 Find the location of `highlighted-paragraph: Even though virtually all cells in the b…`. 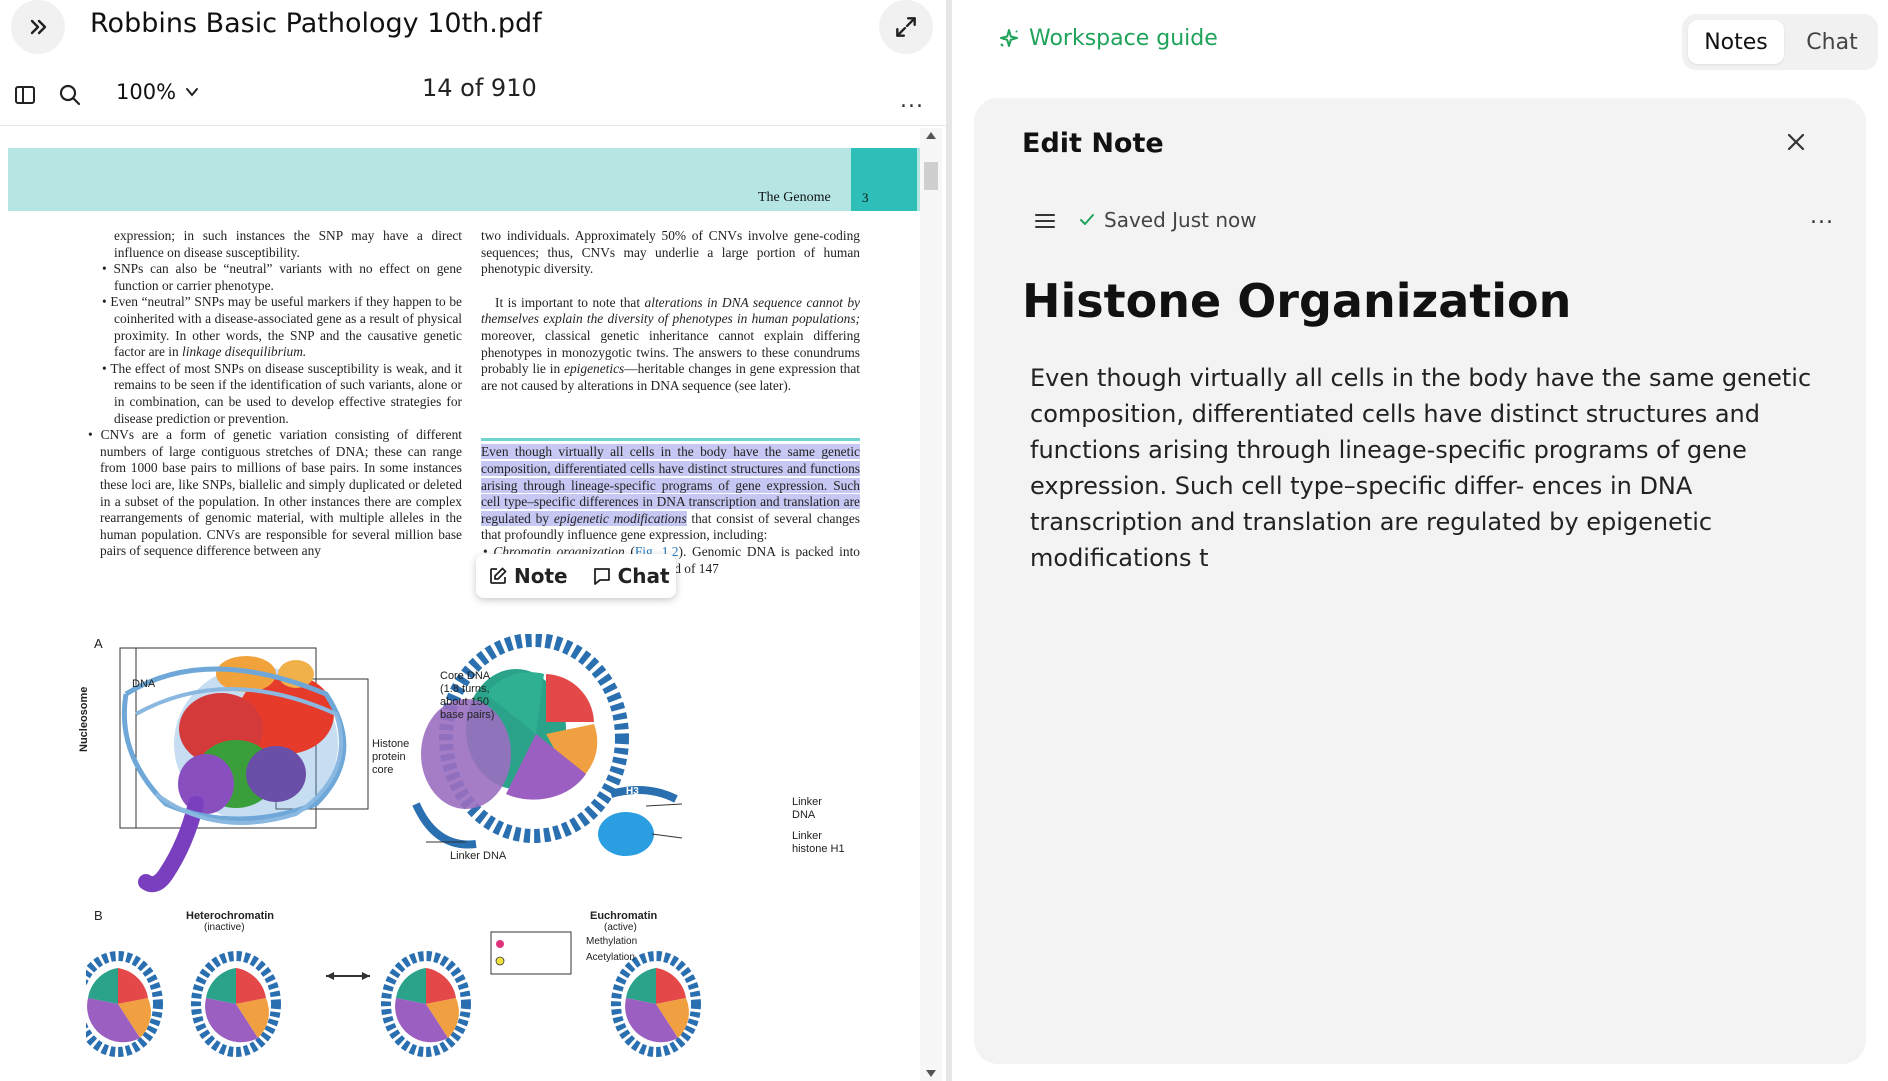

highlighted-paragraph: Even though virtually all cells in the b… is located at coordinates (670, 494).